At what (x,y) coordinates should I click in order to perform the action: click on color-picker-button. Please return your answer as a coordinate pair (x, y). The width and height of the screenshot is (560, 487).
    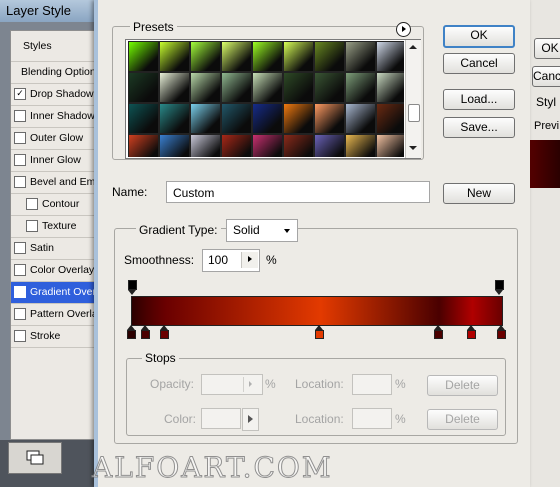
    Looking at the image, I should click on (250, 419).